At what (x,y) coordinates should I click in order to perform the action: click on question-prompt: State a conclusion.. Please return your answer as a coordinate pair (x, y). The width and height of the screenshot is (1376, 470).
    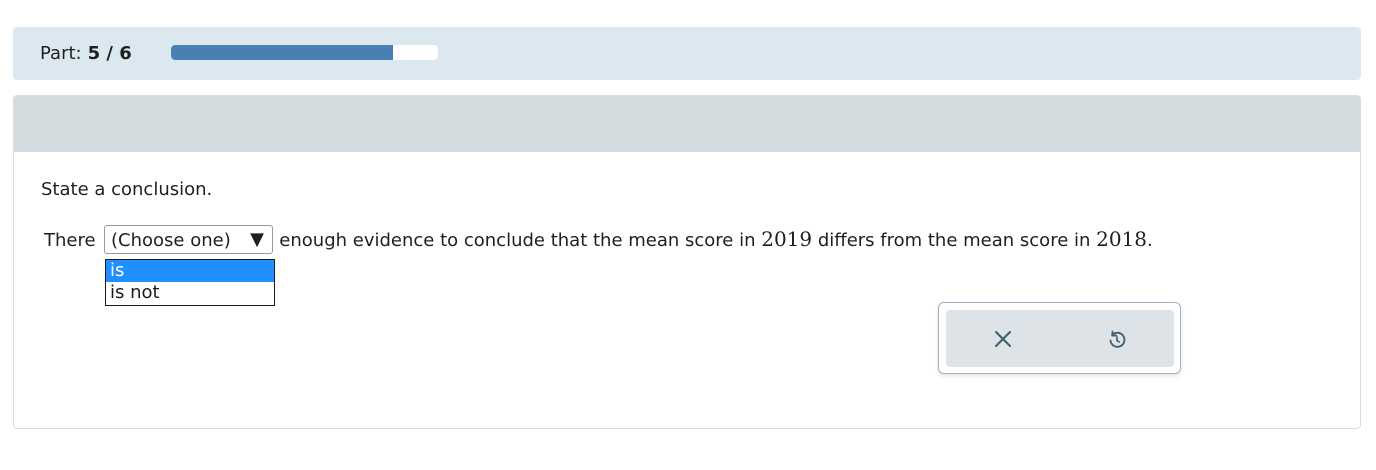
    Looking at the image, I should click on (127, 189).